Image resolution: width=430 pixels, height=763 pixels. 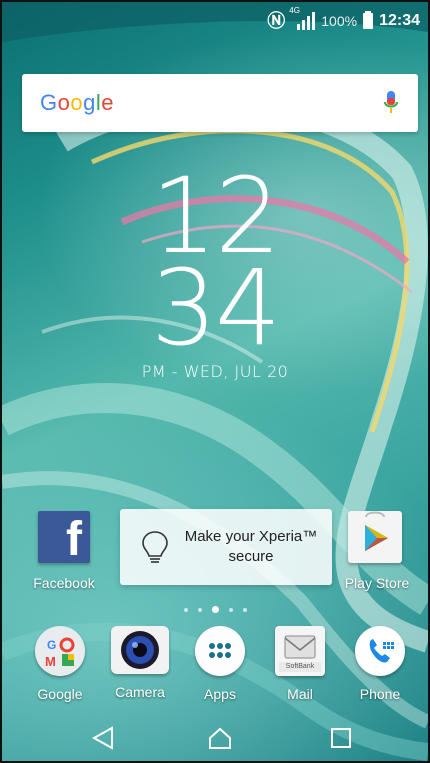 What do you see at coordinates (140, 650) in the screenshot?
I see `camera-icon` at bounding box center [140, 650].